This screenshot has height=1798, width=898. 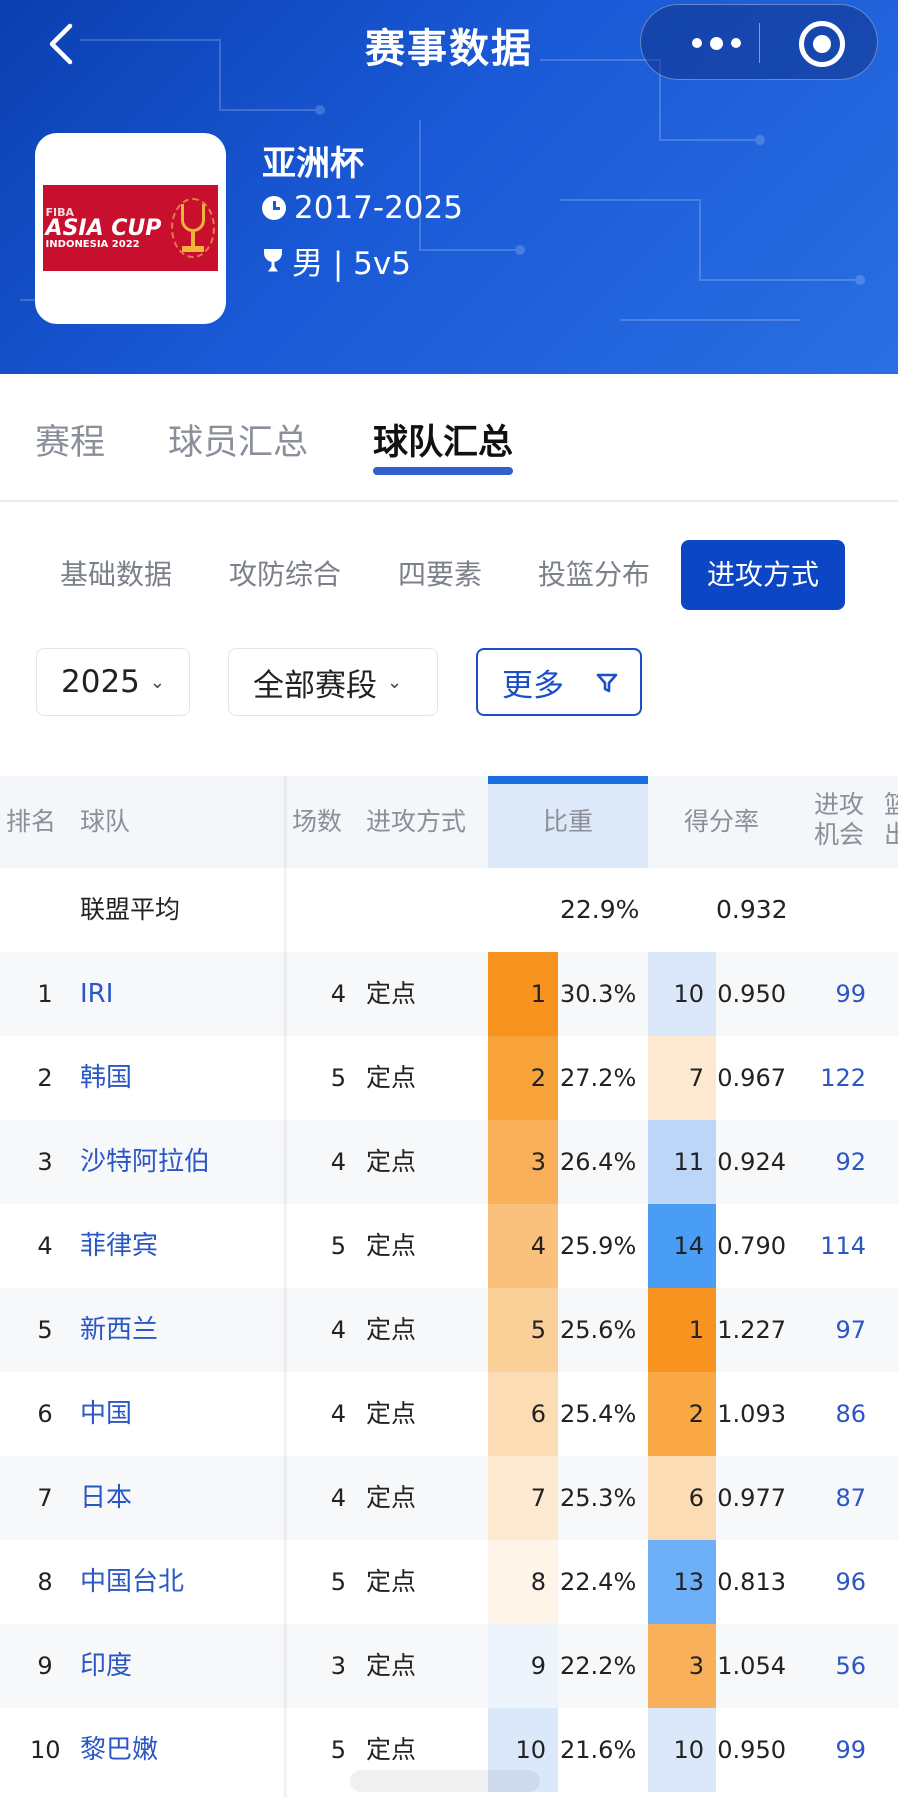 What do you see at coordinates (285, 575) in the screenshot?
I see `subtab-offense-defense: 攻防综合` at bounding box center [285, 575].